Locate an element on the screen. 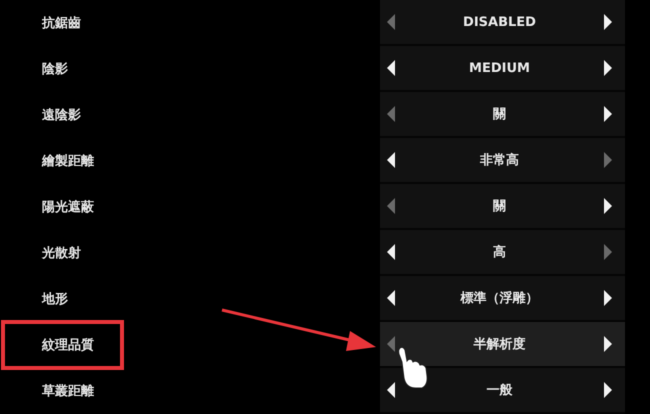  option-value: 一般 is located at coordinates (500, 390).